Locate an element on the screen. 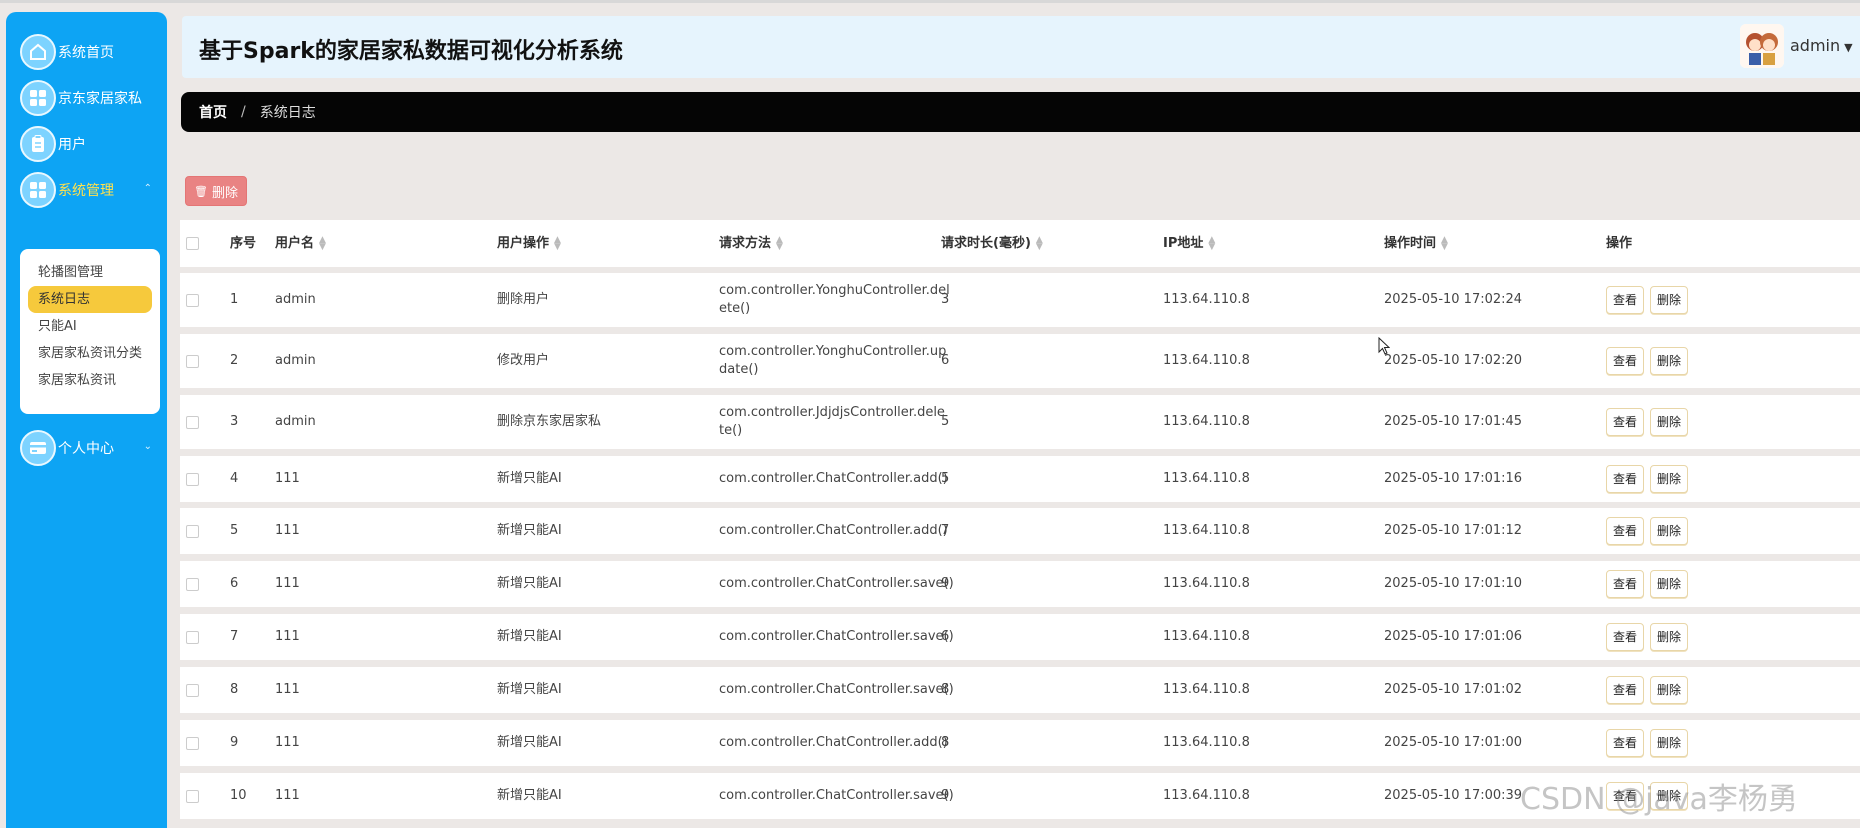  bulk-delete-button: 🗑 删除 is located at coordinates (216, 191).